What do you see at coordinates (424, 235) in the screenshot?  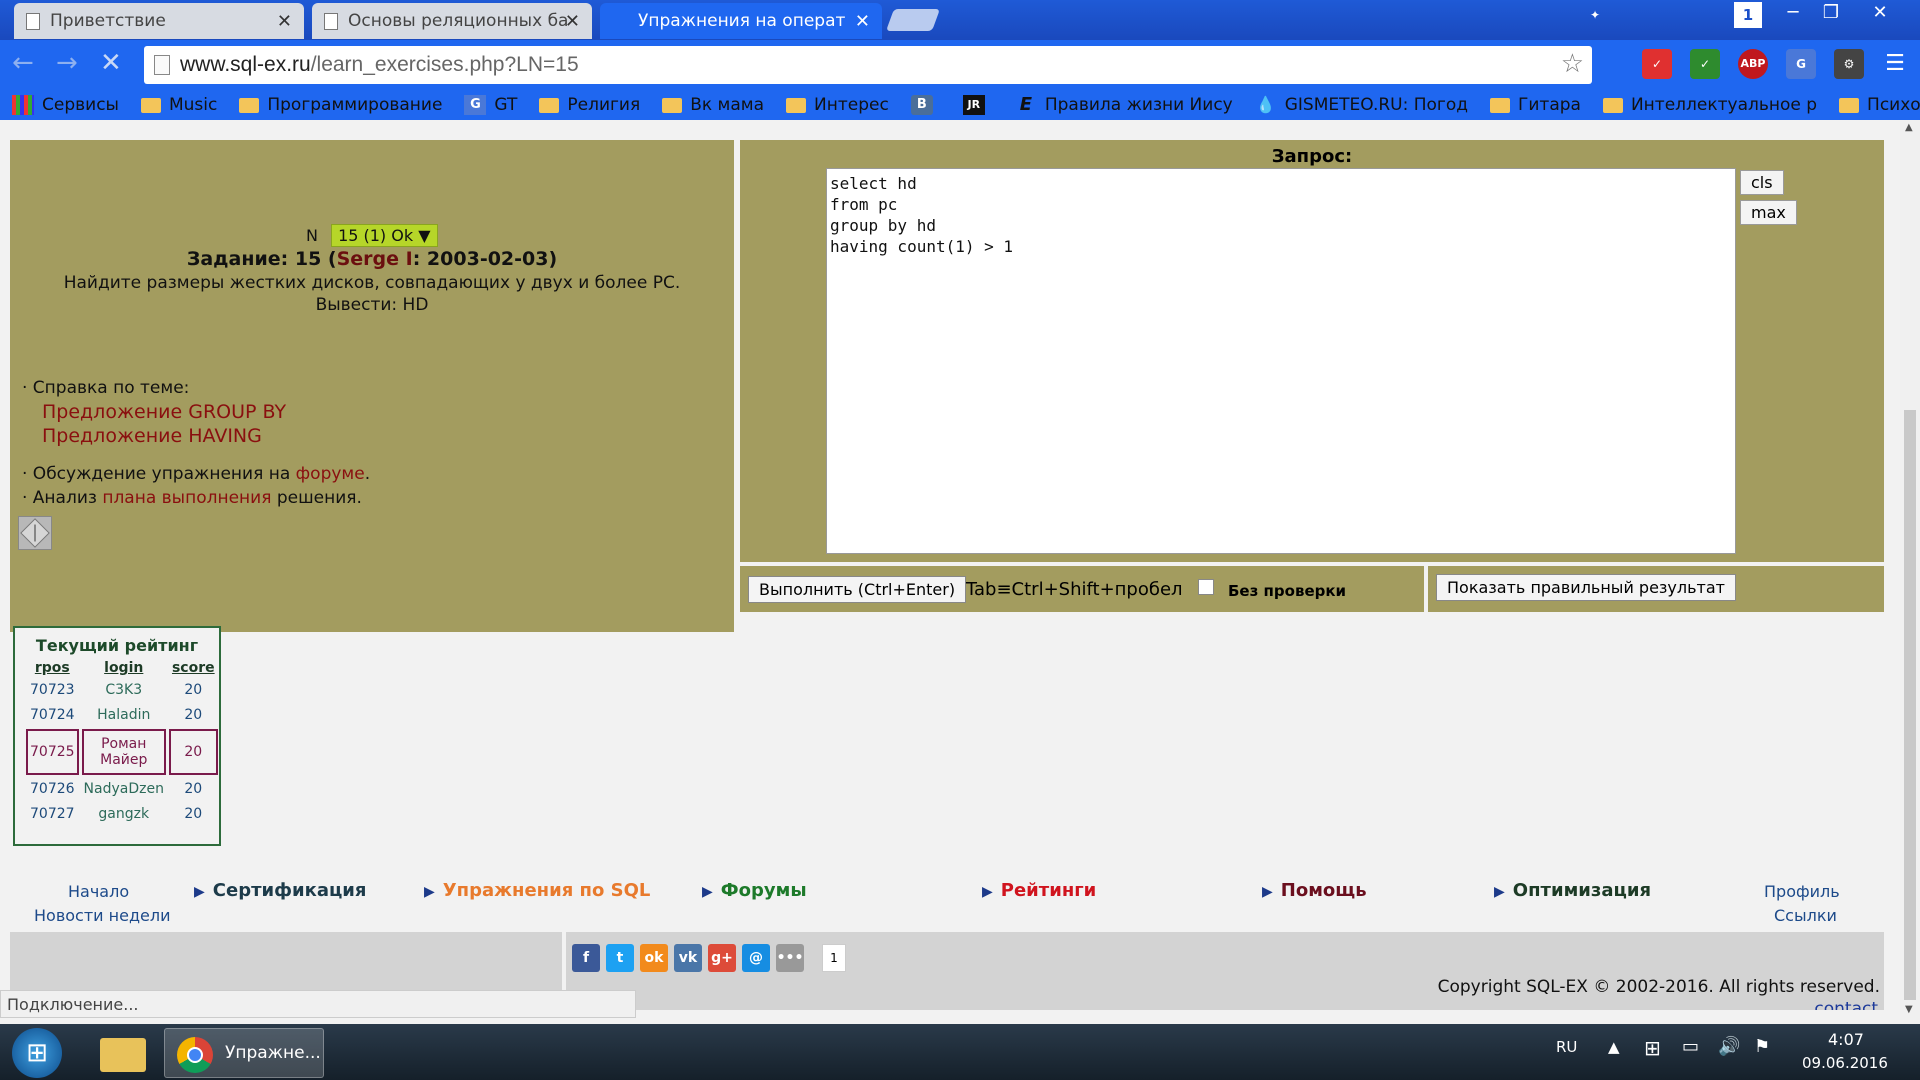 I see `dropdown-arrow-icon: ▼` at bounding box center [424, 235].